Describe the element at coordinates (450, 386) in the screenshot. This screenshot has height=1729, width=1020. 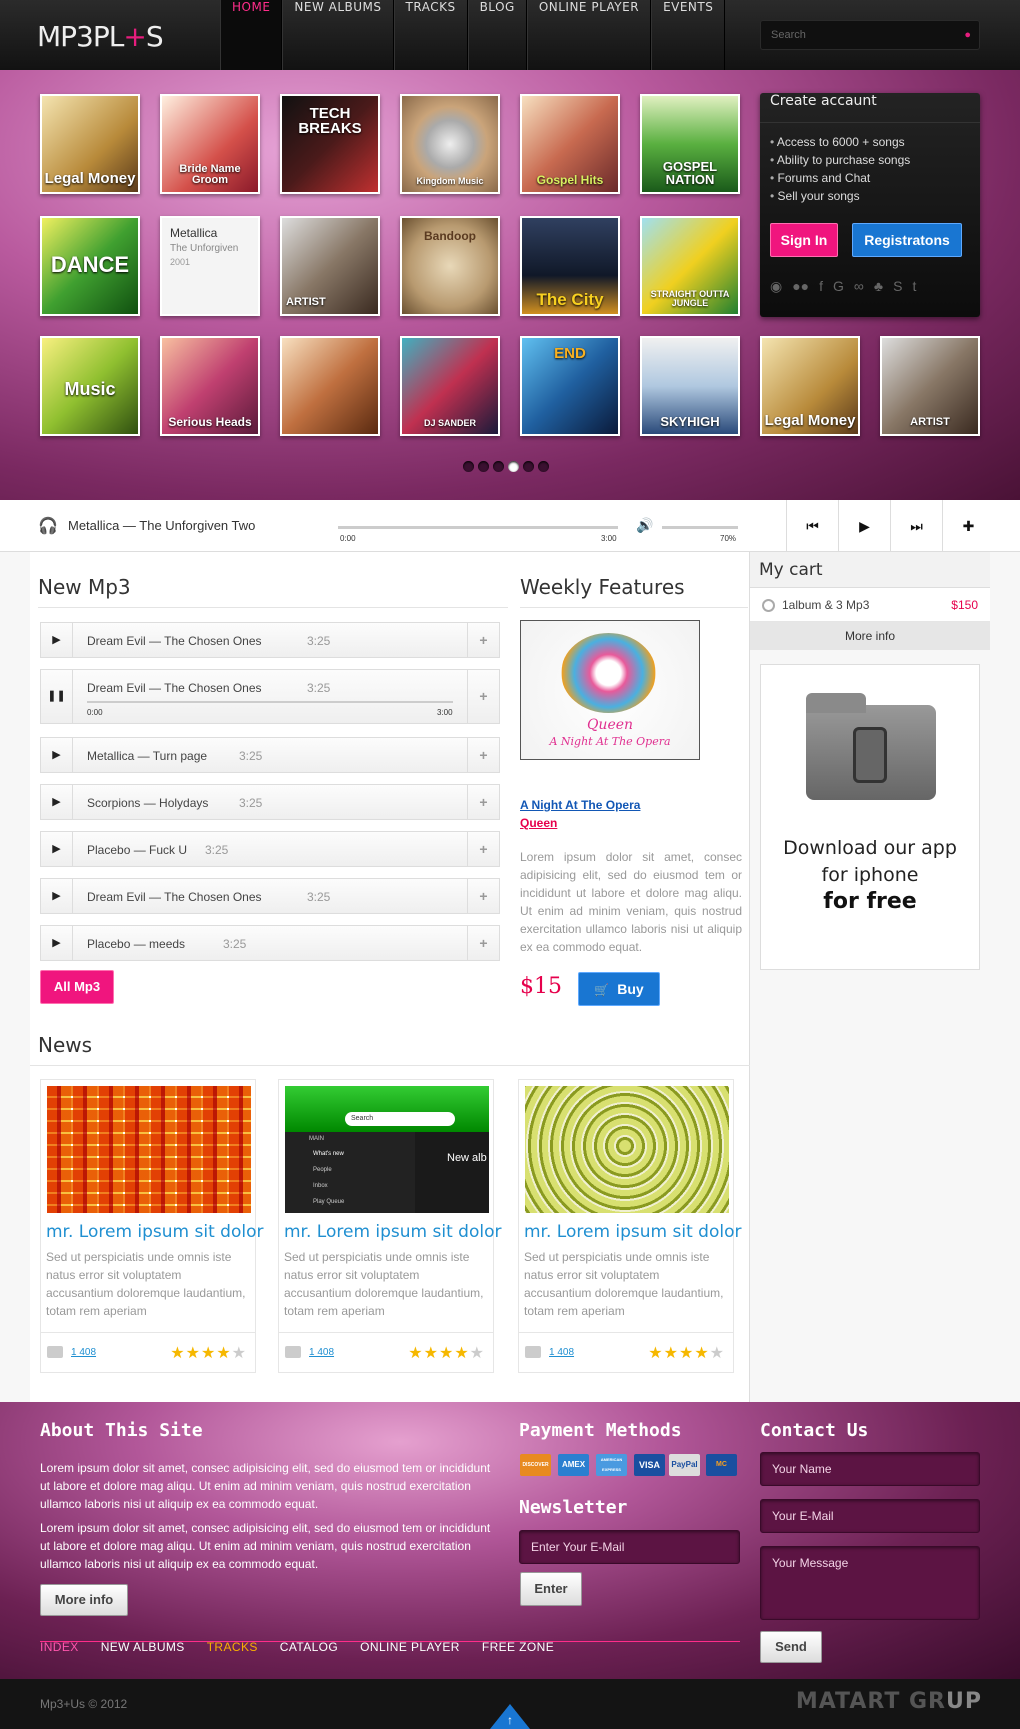
I see `album-cover: DJ SANDER` at that location.